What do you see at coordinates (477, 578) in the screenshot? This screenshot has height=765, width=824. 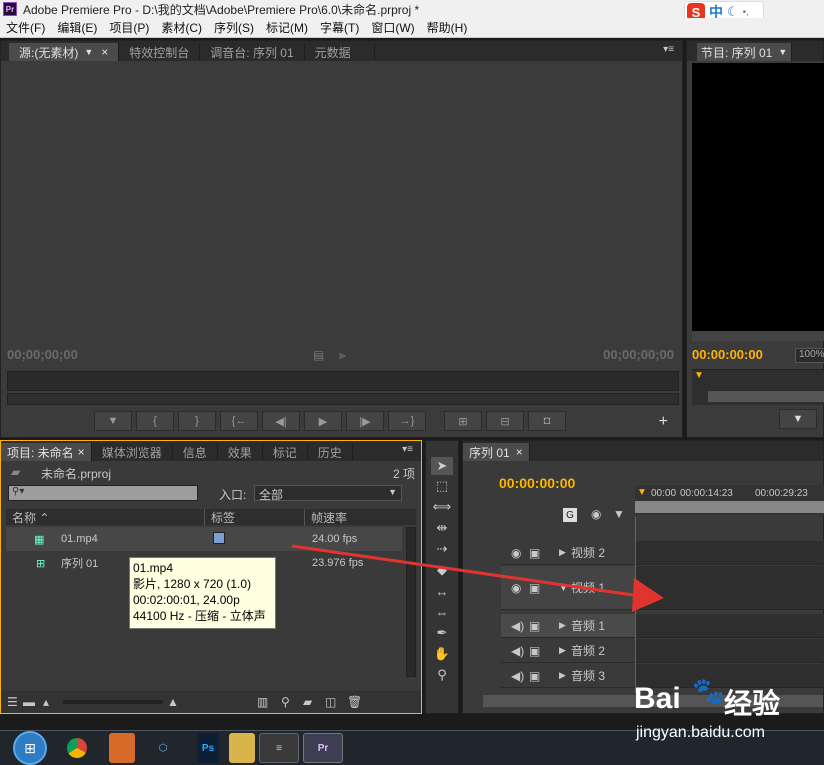 I see `annotation-arrow` at bounding box center [477, 578].